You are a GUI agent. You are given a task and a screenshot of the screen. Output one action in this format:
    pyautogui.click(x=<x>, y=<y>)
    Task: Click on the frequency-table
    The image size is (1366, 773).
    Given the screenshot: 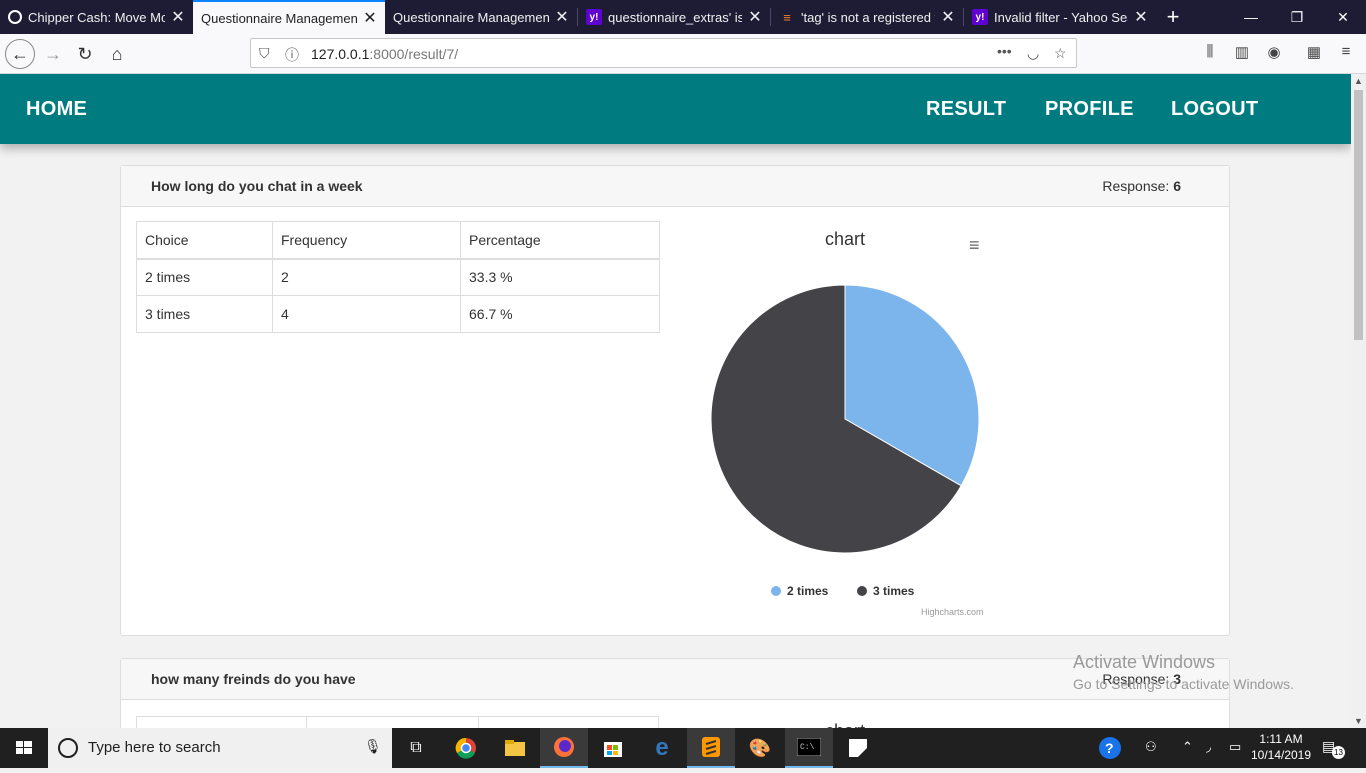 What is the action you would take?
    pyautogui.click(x=397, y=722)
    